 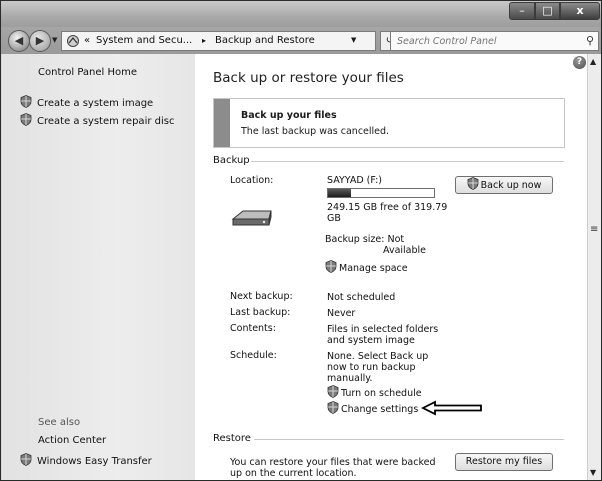 What do you see at coordinates (87, 72) in the screenshot?
I see `control-panel-home-link: Control Panel Home` at bounding box center [87, 72].